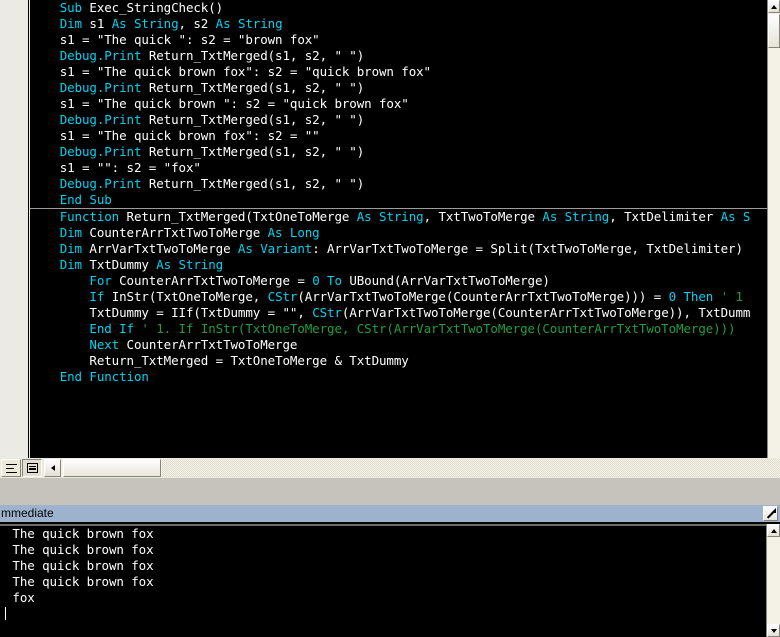  I want to click on immediate-window-close-button, so click(770, 513).